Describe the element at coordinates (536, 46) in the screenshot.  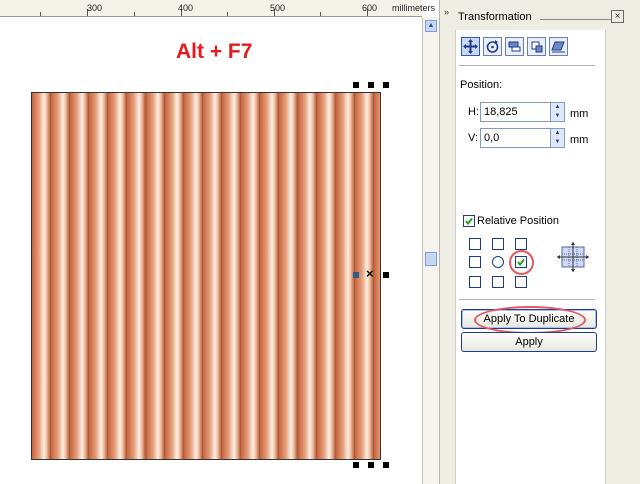
I see `size-icon` at that location.